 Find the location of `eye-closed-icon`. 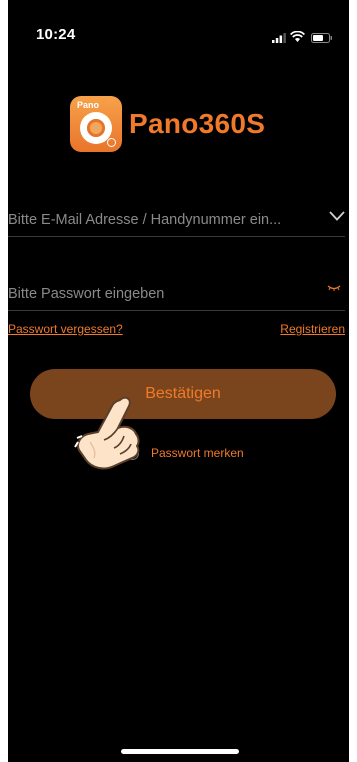

eye-closed-icon is located at coordinates (334, 287).